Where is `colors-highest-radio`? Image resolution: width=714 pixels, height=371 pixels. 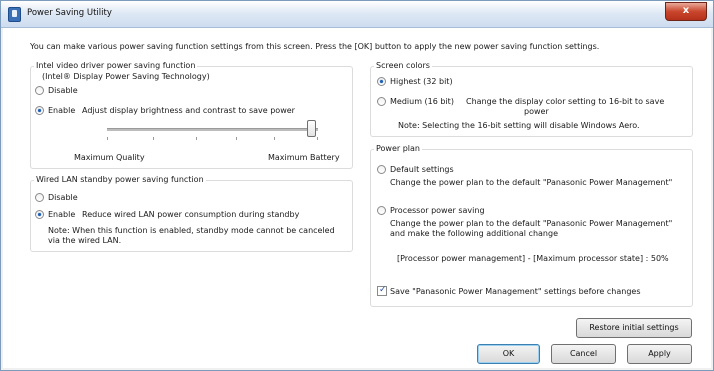 colors-highest-radio is located at coordinates (381, 81).